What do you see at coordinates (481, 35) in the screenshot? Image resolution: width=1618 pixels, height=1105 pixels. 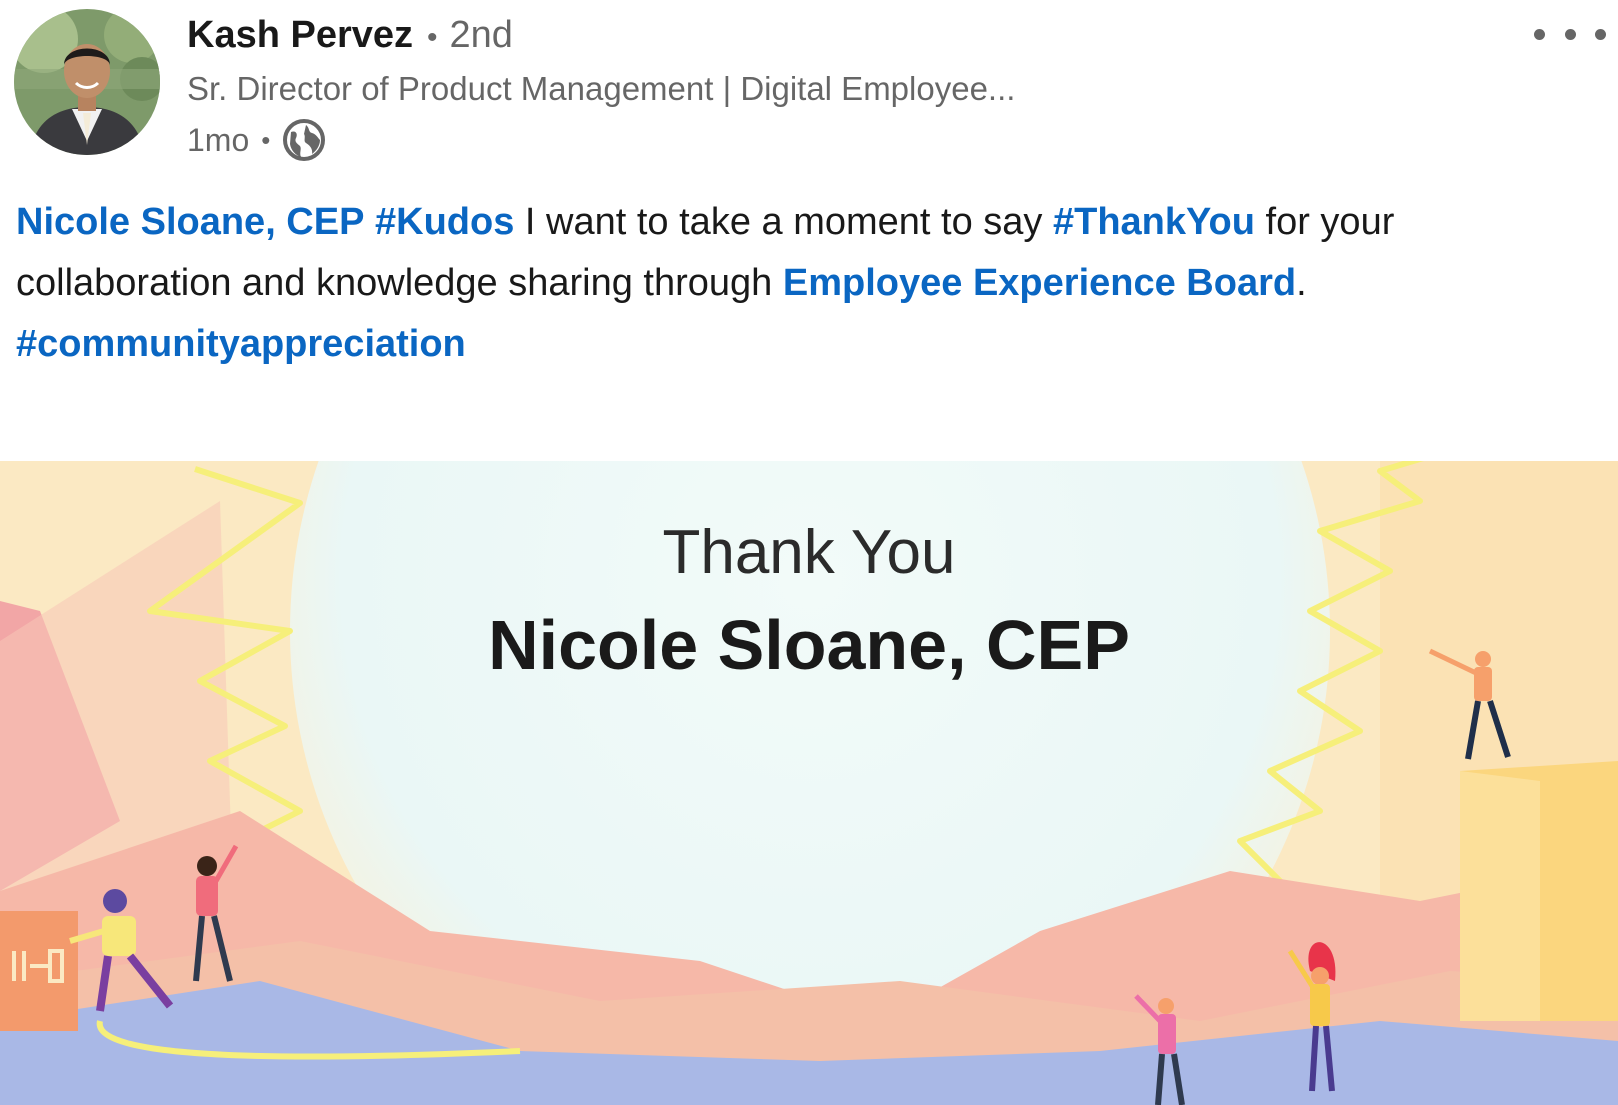 I see `connection-degree: 2nd` at bounding box center [481, 35].